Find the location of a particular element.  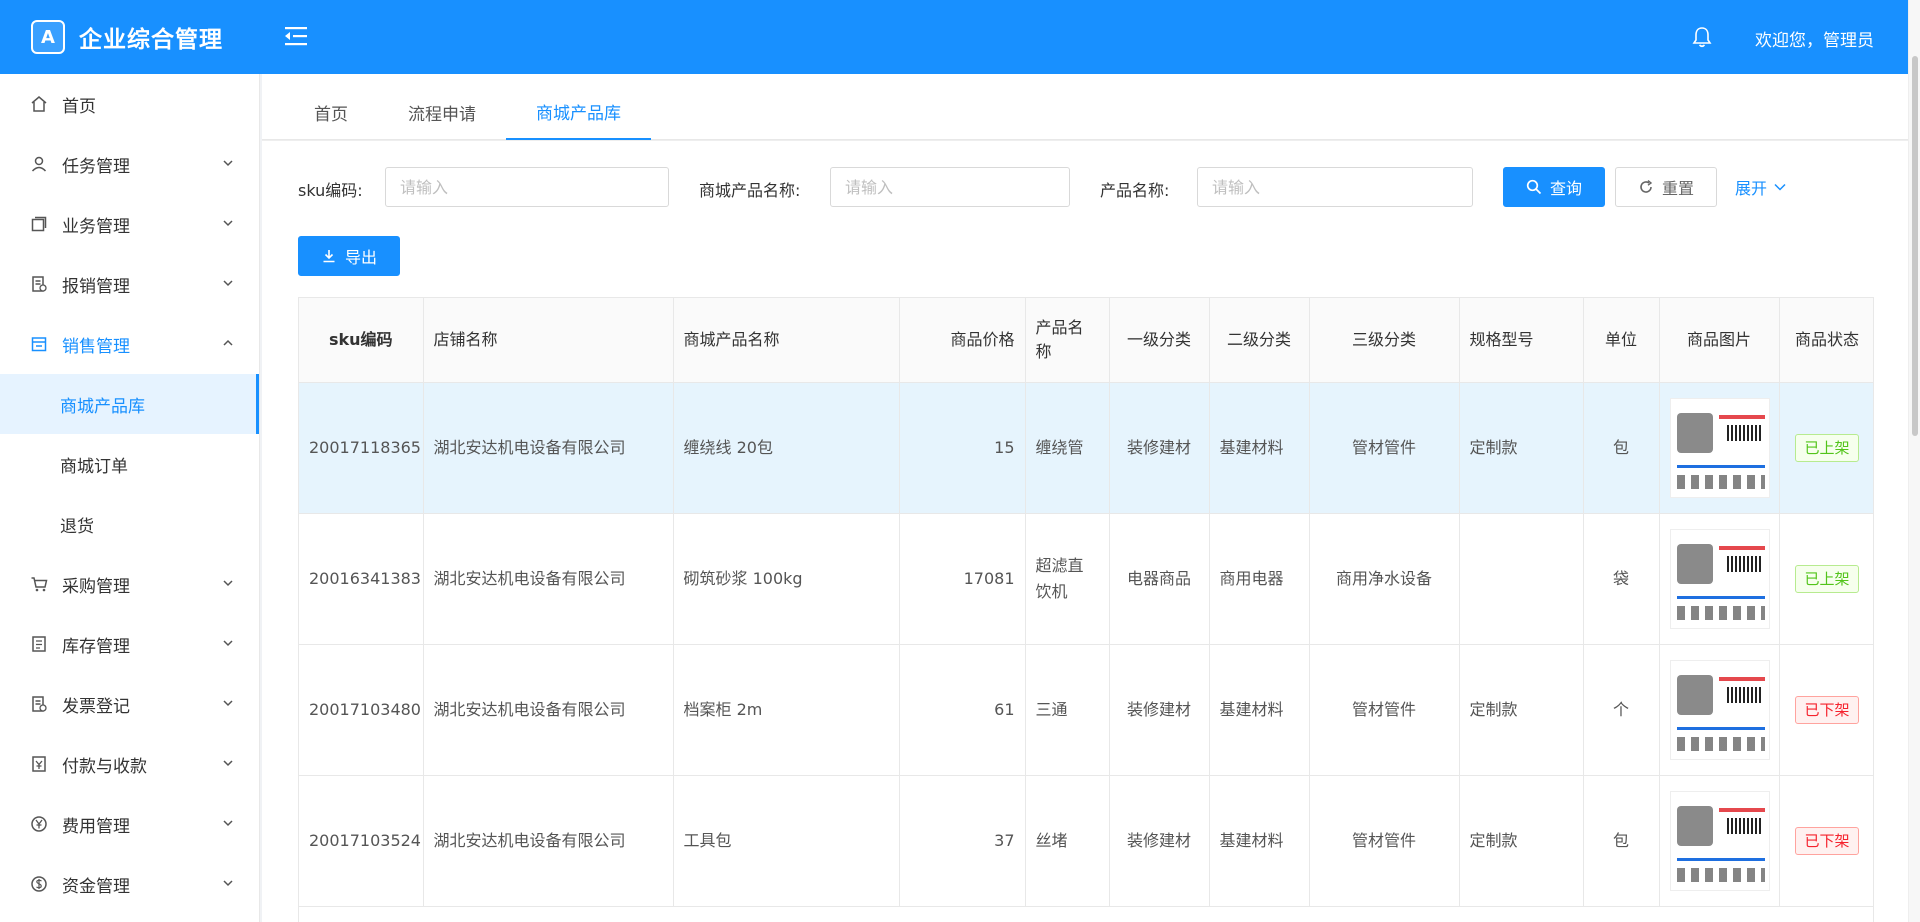

sidebar-item-expense: 费用管理 is located at coordinates (129, 824).